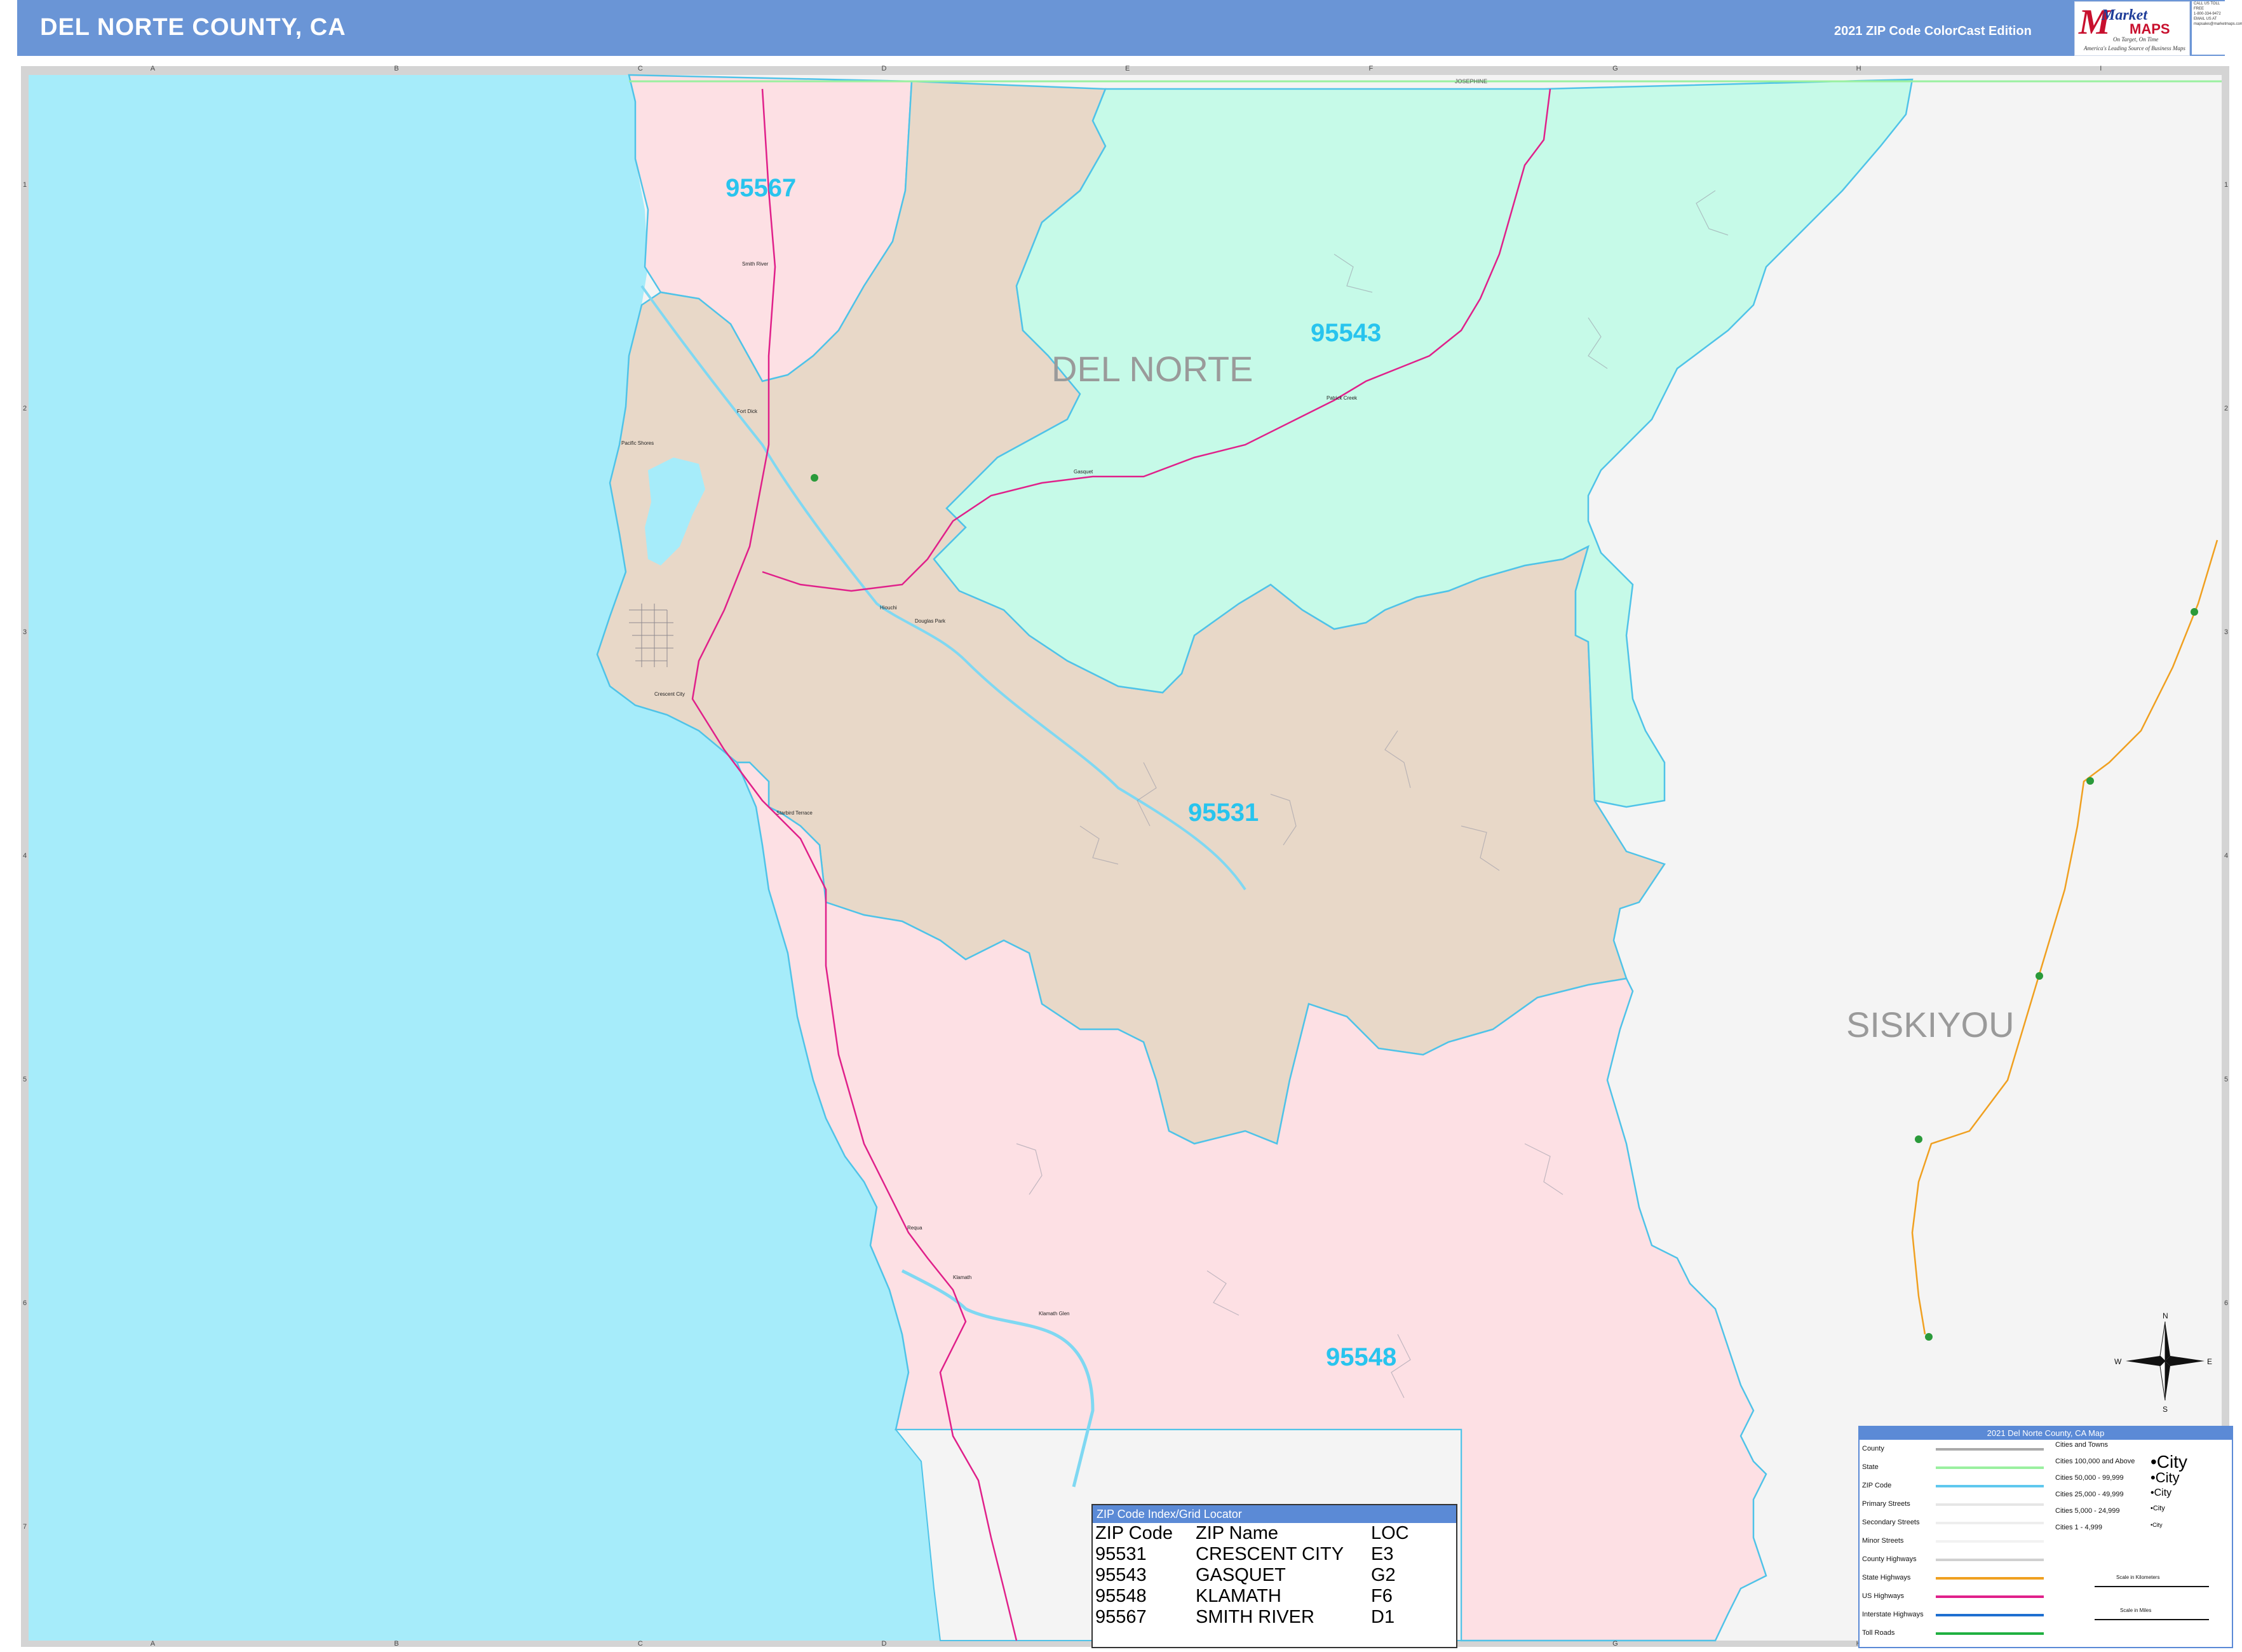  I want to click on legend-item-label: ZIP Code, so click(1877, 1486).